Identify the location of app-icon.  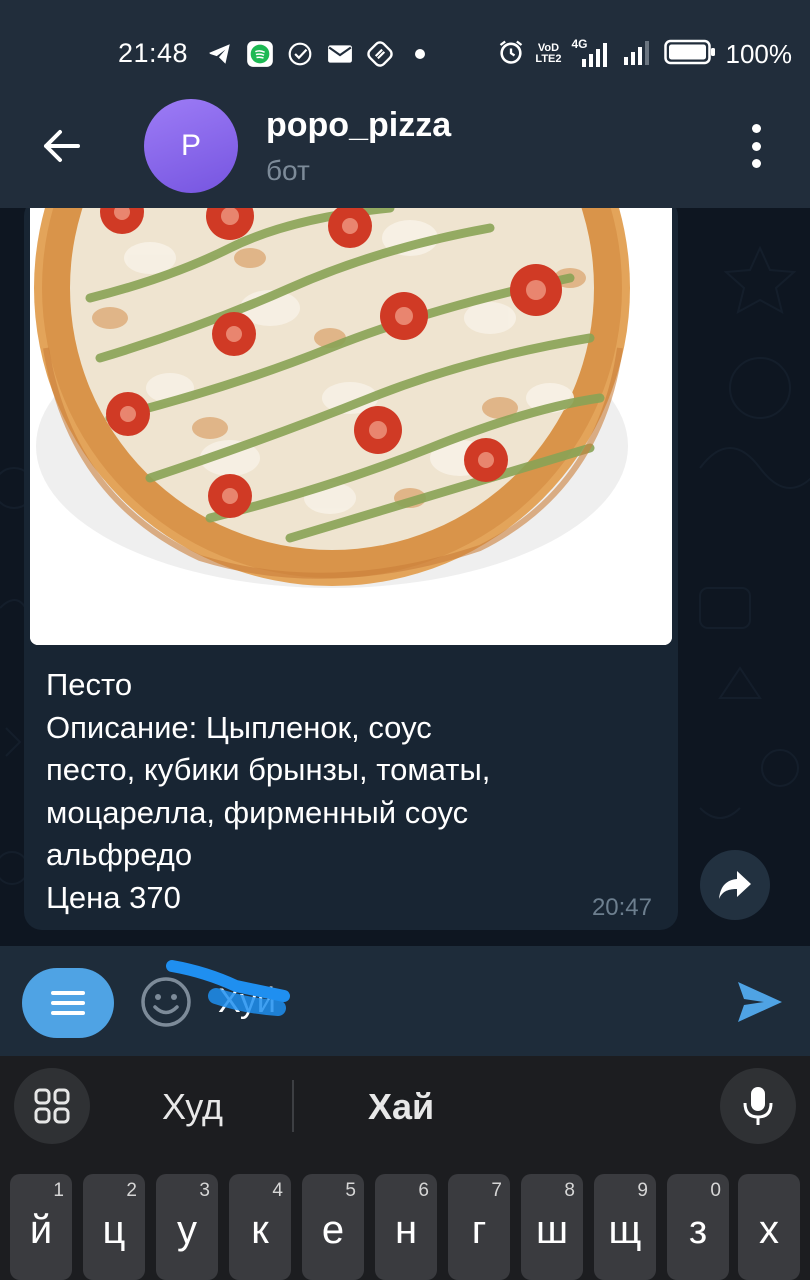
(380, 54).